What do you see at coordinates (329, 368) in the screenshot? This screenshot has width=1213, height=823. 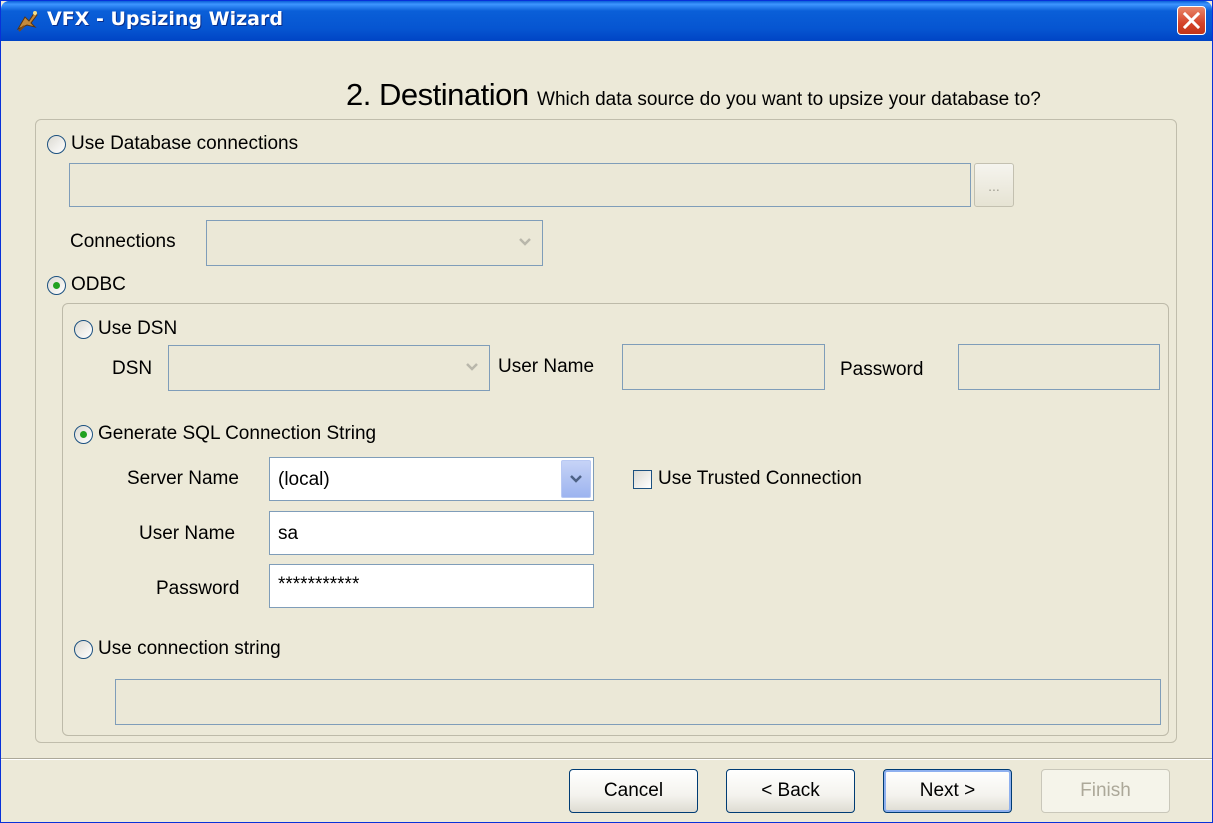 I see `dsn-combo` at bounding box center [329, 368].